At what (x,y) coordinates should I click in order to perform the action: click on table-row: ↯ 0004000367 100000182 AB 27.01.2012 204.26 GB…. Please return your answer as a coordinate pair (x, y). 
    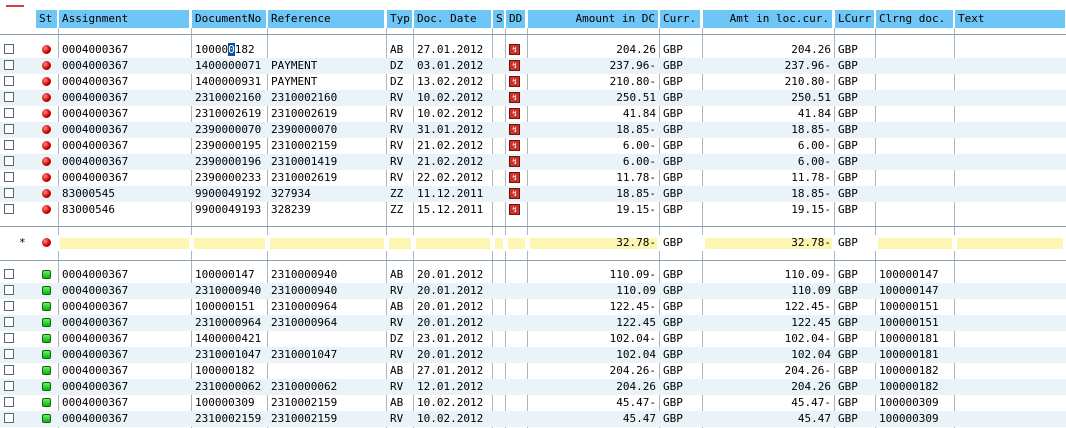
    Looking at the image, I should click on (533, 50).